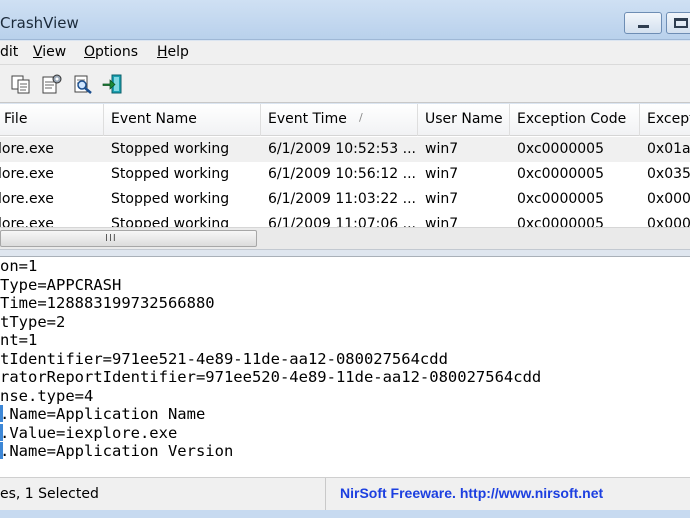 This screenshot has height=518, width=690. I want to click on minimize-button, so click(643, 23).